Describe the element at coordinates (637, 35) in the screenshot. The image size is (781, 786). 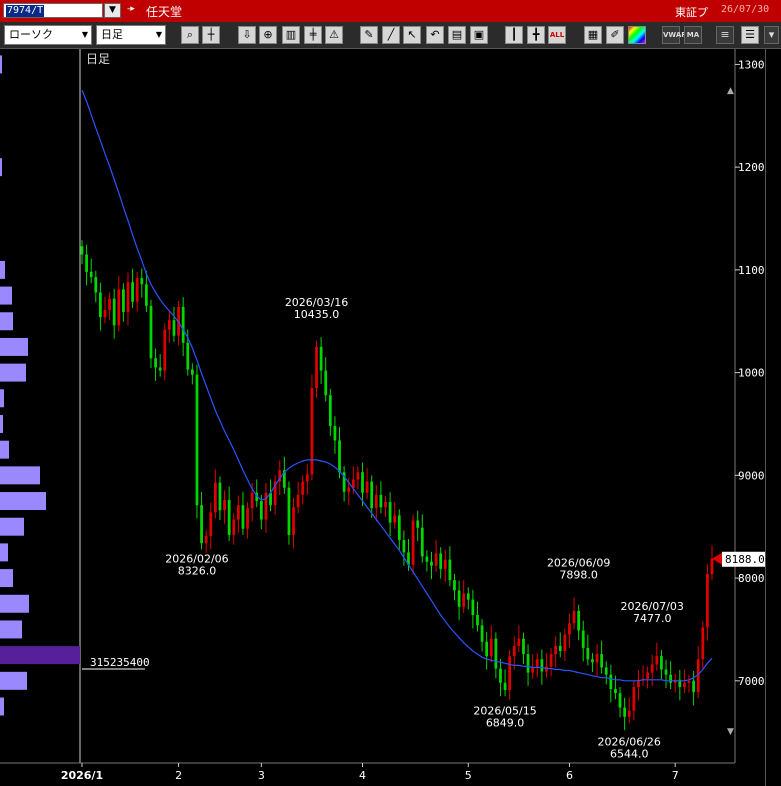
I see `color-icon` at that location.